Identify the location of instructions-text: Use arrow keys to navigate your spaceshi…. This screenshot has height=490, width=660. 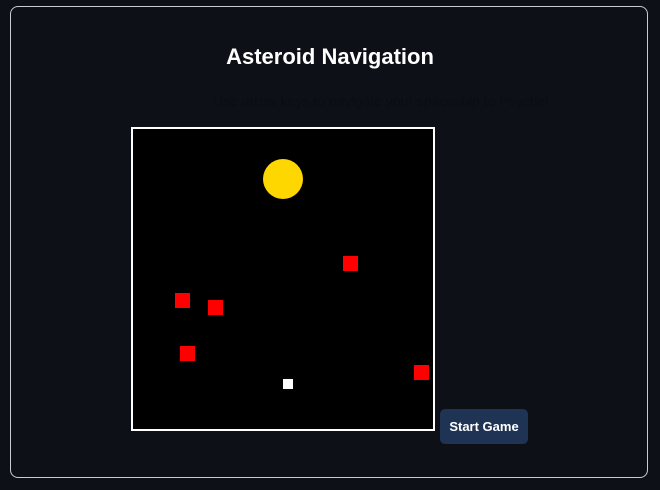
(381, 101).